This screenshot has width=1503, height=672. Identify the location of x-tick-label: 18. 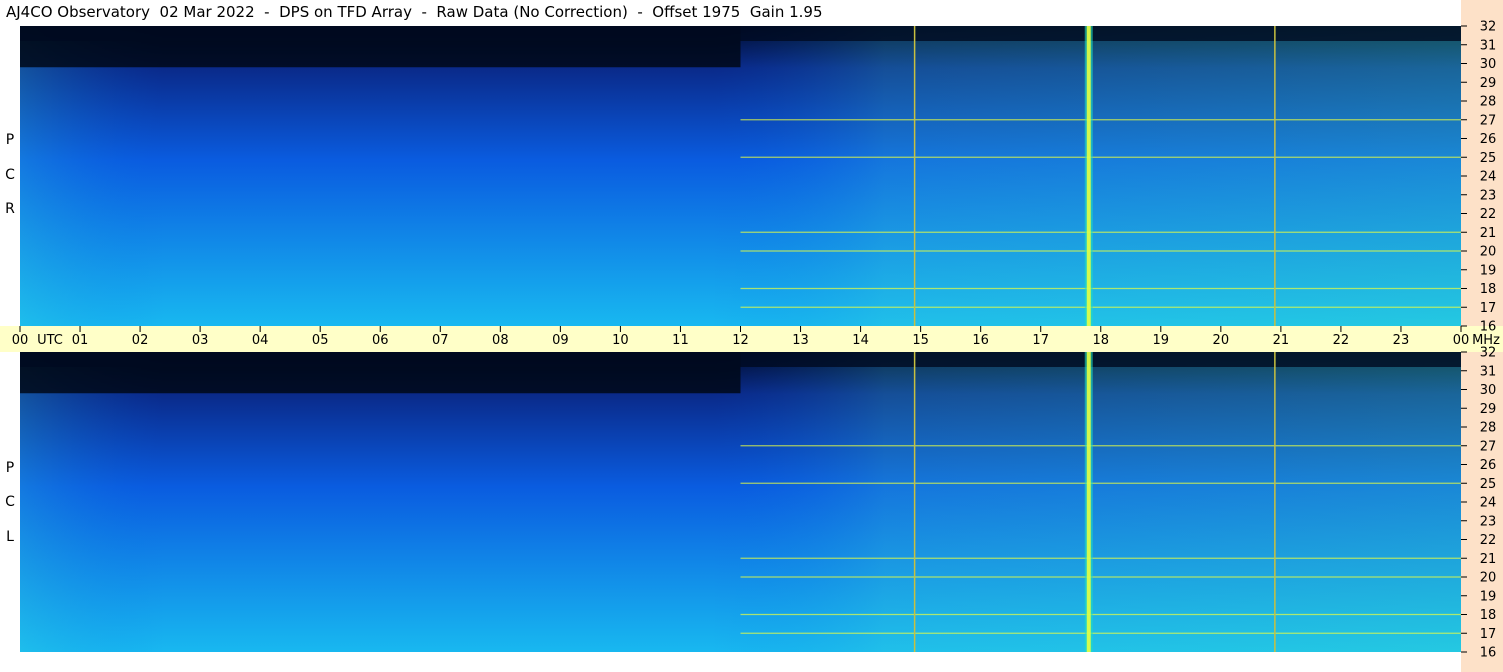
(1100, 340).